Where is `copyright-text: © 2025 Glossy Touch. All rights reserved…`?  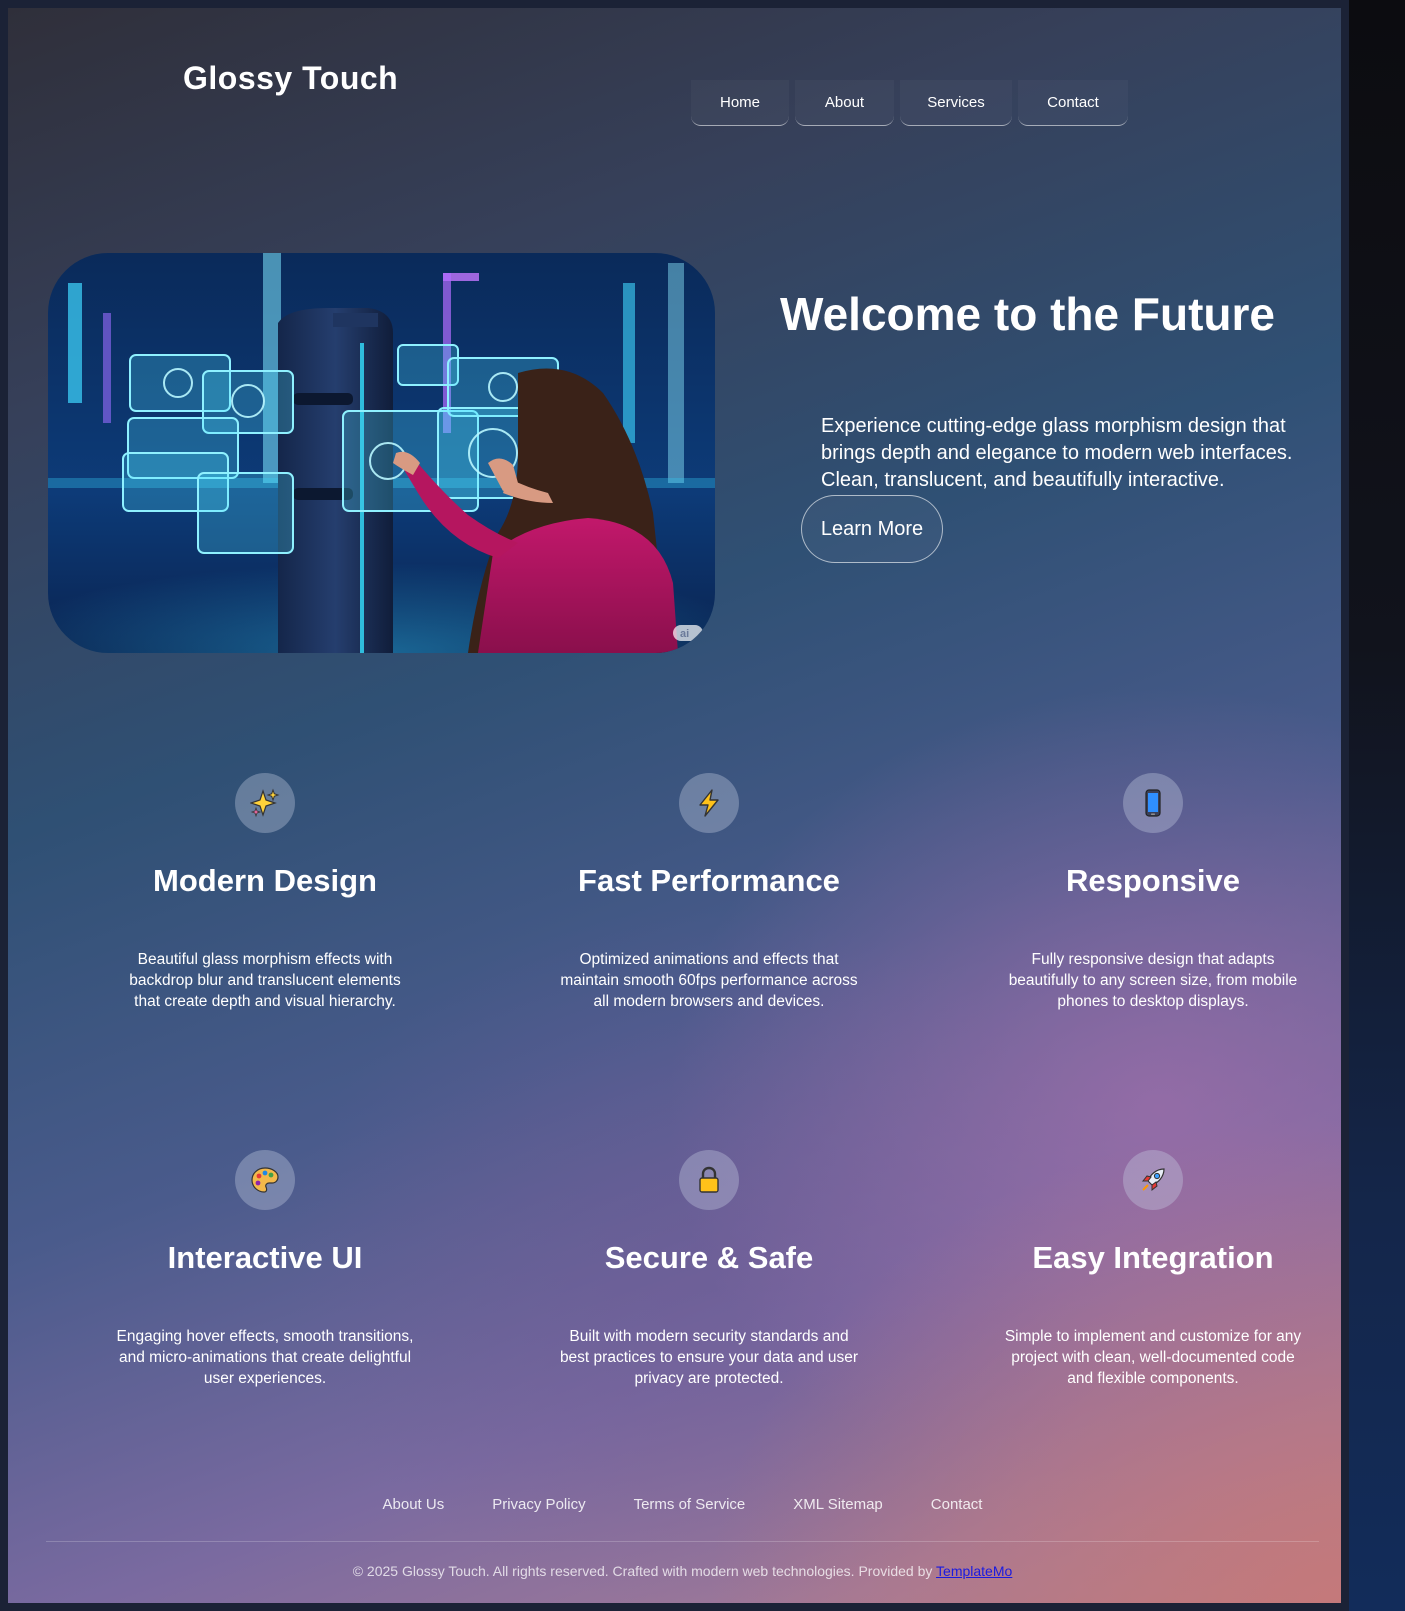 copyright-text: © 2025 Glossy Touch. All rights reserved… is located at coordinates (644, 1571).